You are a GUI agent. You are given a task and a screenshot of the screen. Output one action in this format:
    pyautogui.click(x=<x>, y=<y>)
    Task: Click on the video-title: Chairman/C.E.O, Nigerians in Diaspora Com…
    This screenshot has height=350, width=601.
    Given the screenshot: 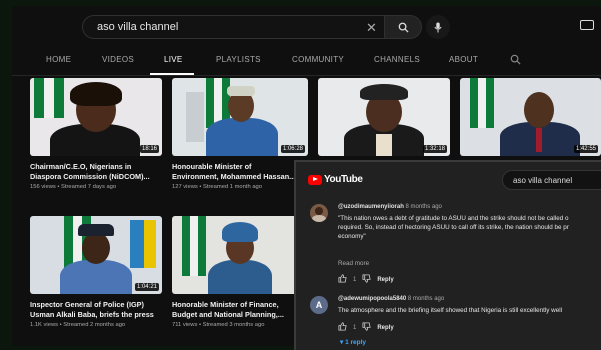 What is the action you would take?
    pyautogui.click(x=90, y=172)
    